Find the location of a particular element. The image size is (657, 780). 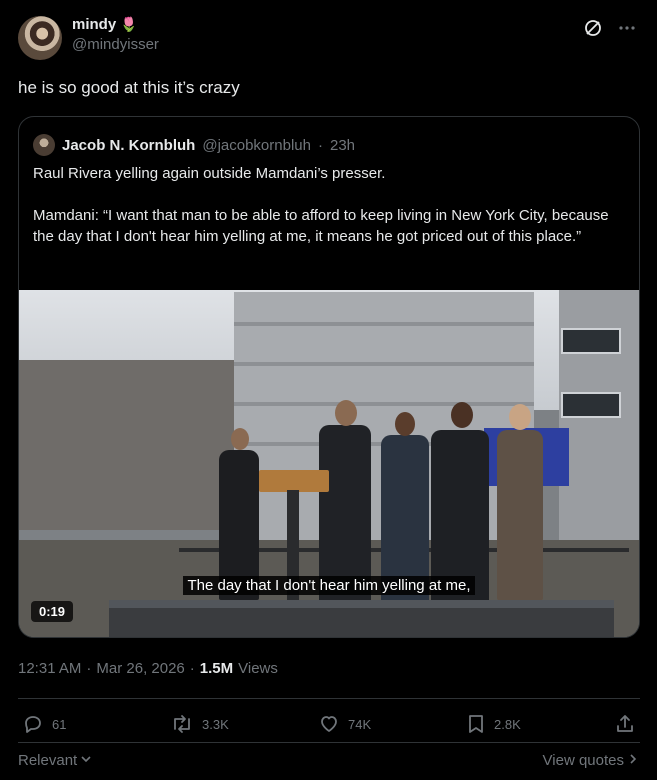

video-duration: 0:19 is located at coordinates (52, 611).